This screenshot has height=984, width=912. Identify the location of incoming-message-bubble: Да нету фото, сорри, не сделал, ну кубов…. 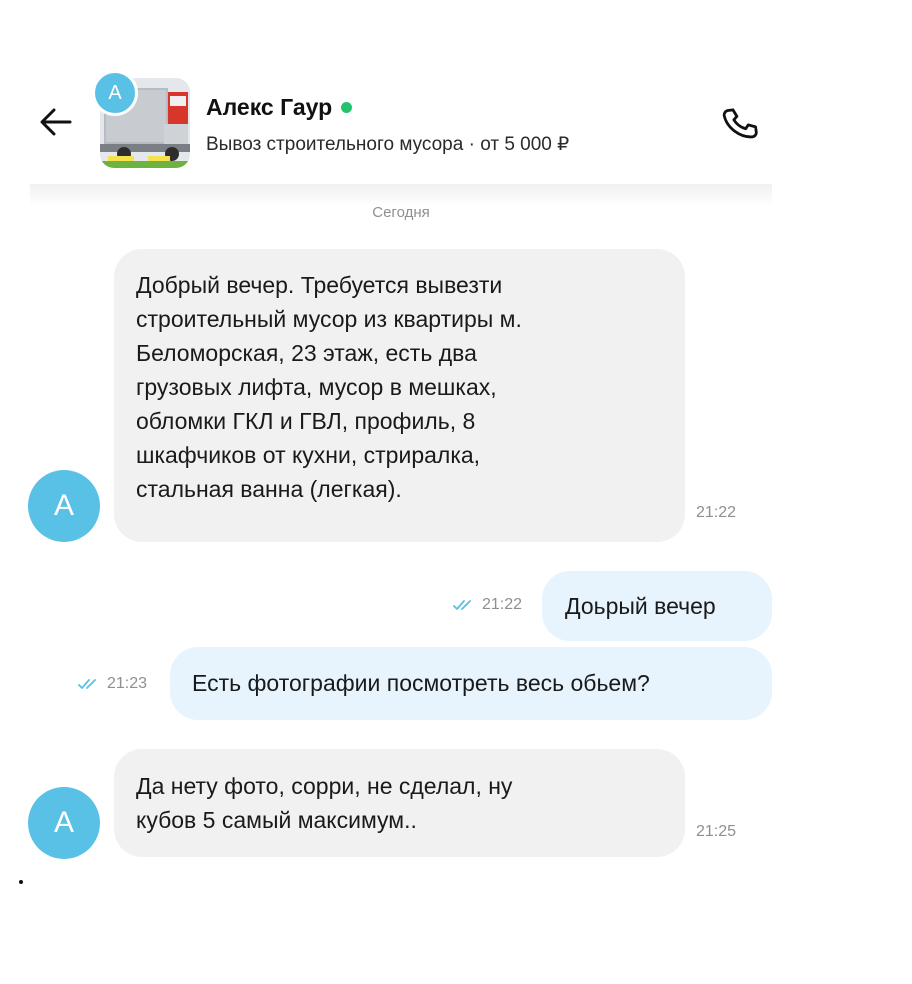
(425, 803).